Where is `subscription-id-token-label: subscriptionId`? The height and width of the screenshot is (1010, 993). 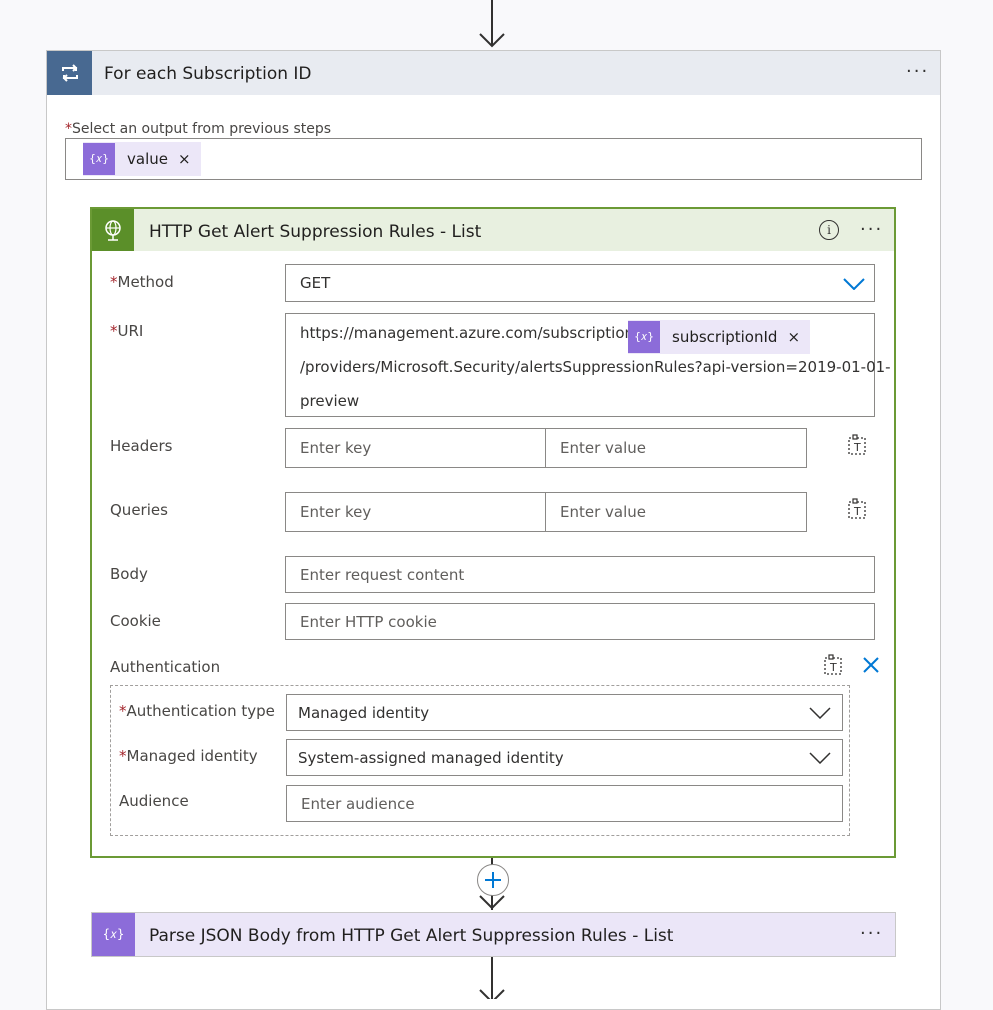
subscription-id-token-label: subscriptionId is located at coordinates (725, 337).